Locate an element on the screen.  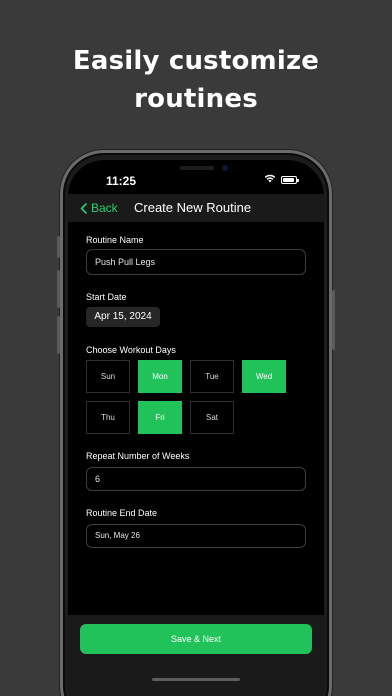
day-toggle-mon: Mon is located at coordinates (160, 376).